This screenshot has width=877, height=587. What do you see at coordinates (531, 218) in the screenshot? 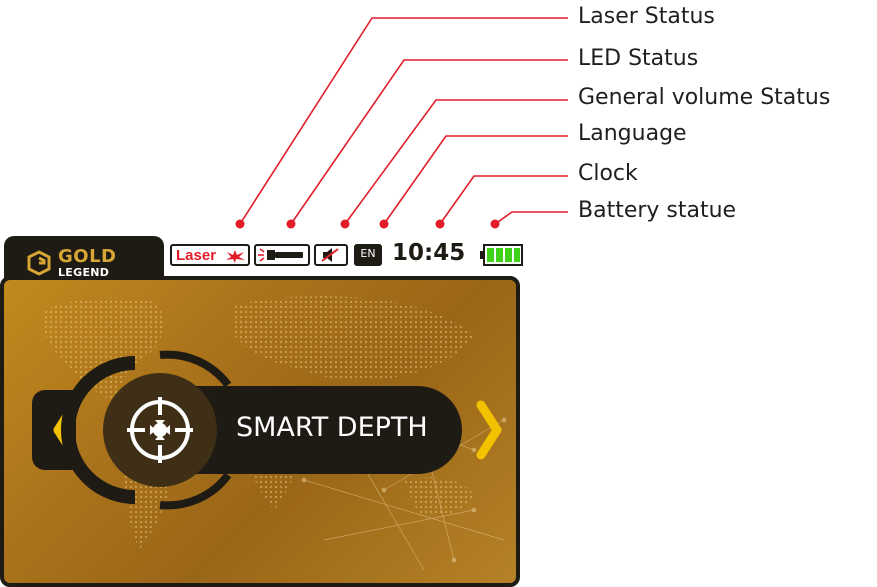
I see `callout-line-battery` at bounding box center [531, 218].